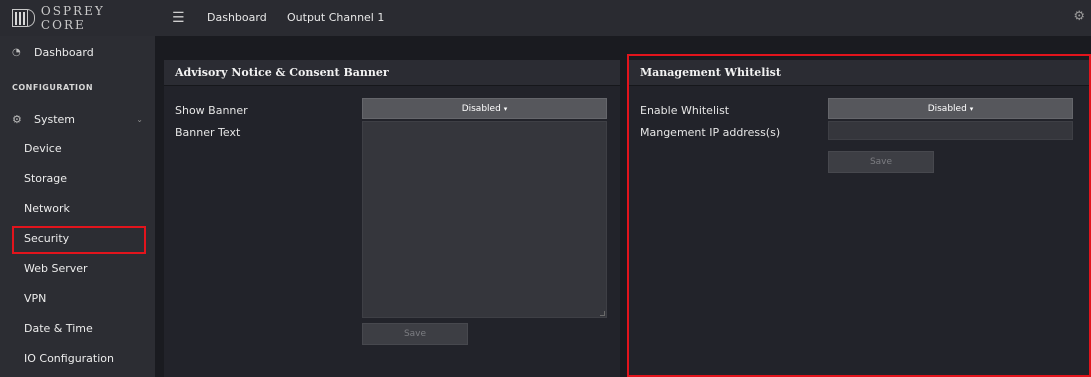  Describe the element at coordinates (77, 148) in the screenshot. I see `sidebar-item-device: Device` at that location.